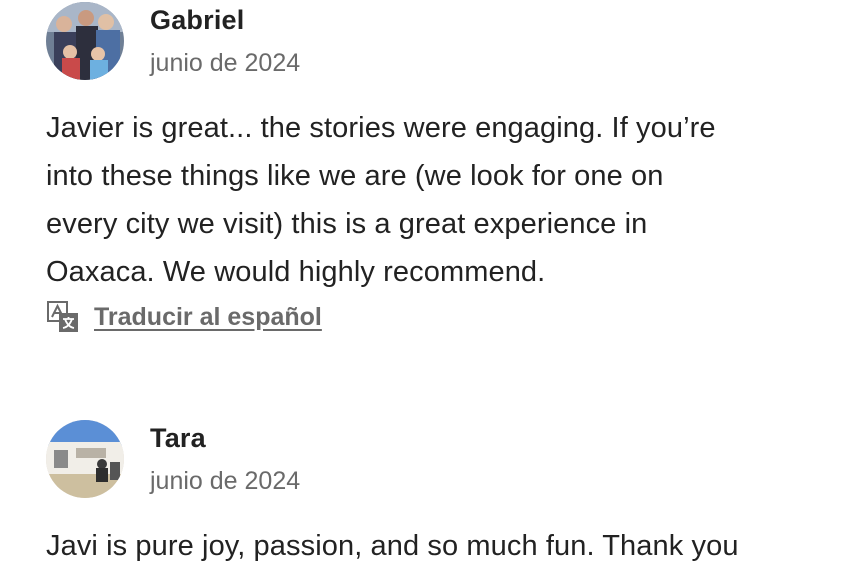 This screenshot has width=848, height=570. I want to click on translate-row: Traducir al español, so click(436, 317).